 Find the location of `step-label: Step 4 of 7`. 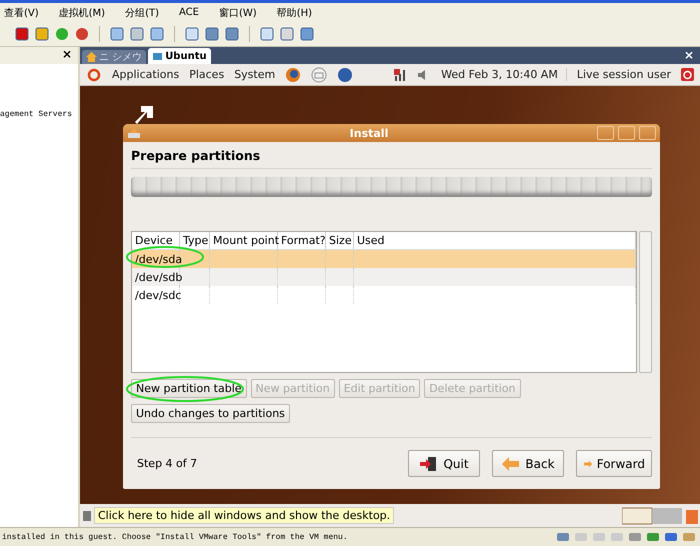

step-label: Step 4 of 7 is located at coordinates (167, 463).